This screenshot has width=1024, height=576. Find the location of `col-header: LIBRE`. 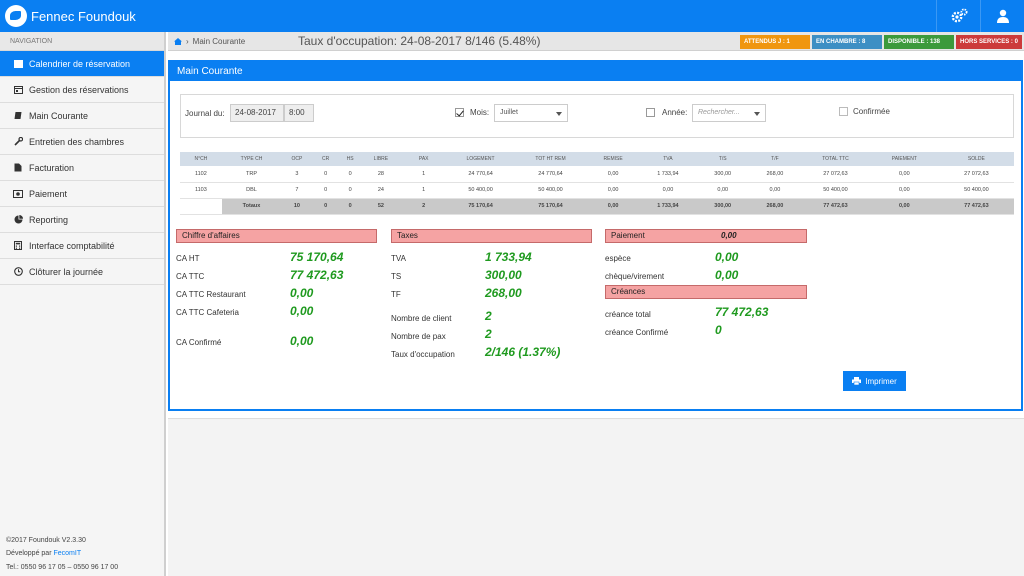

col-header: LIBRE is located at coordinates (381, 159).